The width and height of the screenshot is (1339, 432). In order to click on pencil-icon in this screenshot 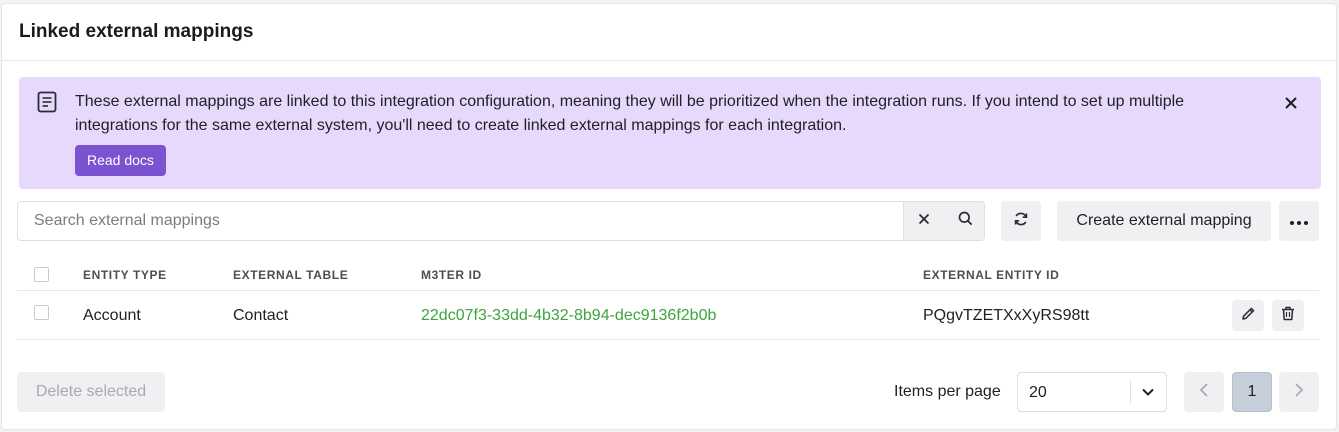, I will do `click(1248, 316)`.